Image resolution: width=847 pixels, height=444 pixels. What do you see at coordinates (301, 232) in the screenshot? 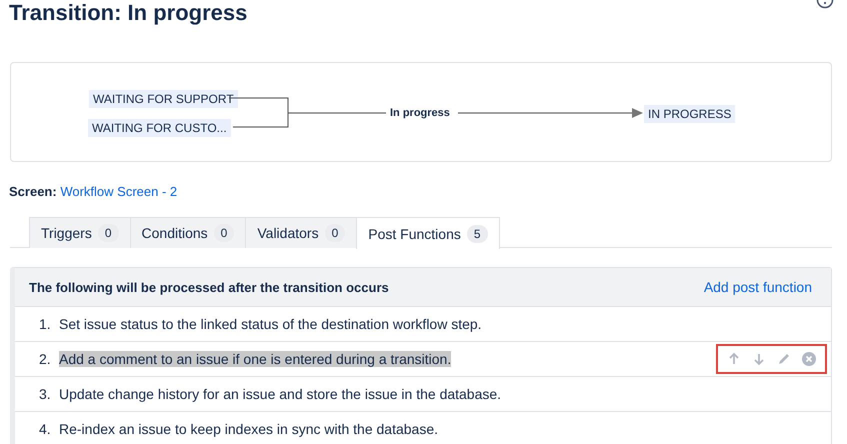
I see `tab: Validators 0` at bounding box center [301, 232].